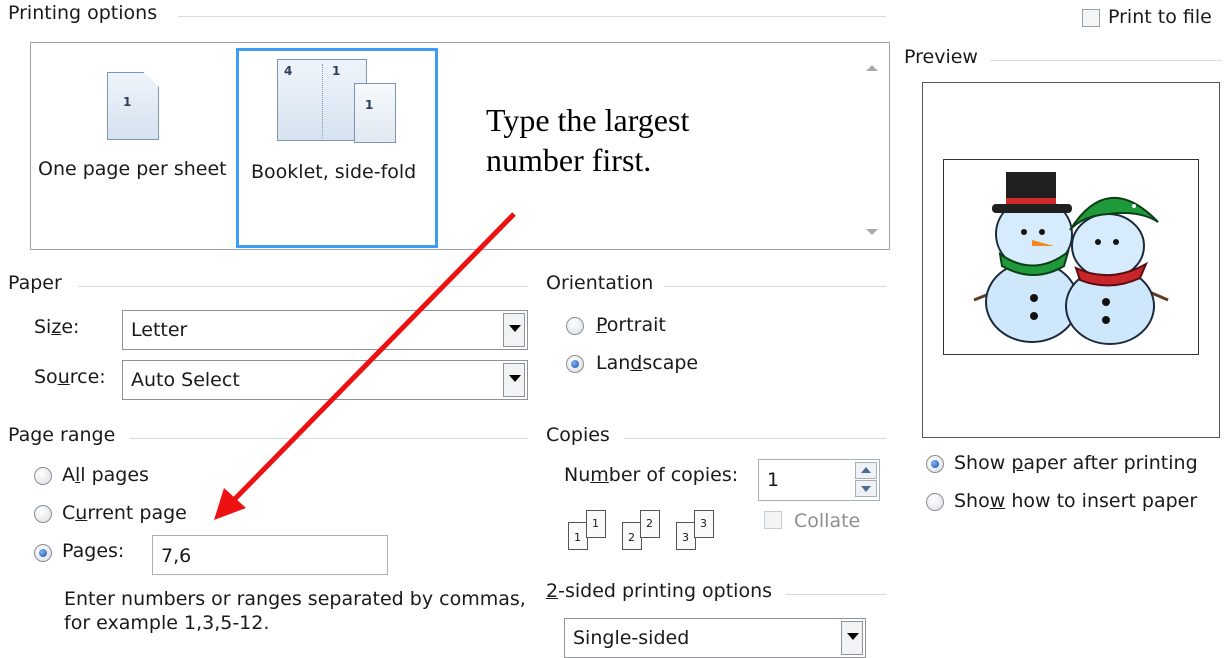  What do you see at coordinates (365, 366) in the screenshot?
I see `red-arrow-icon` at bounding box center [365, 366].